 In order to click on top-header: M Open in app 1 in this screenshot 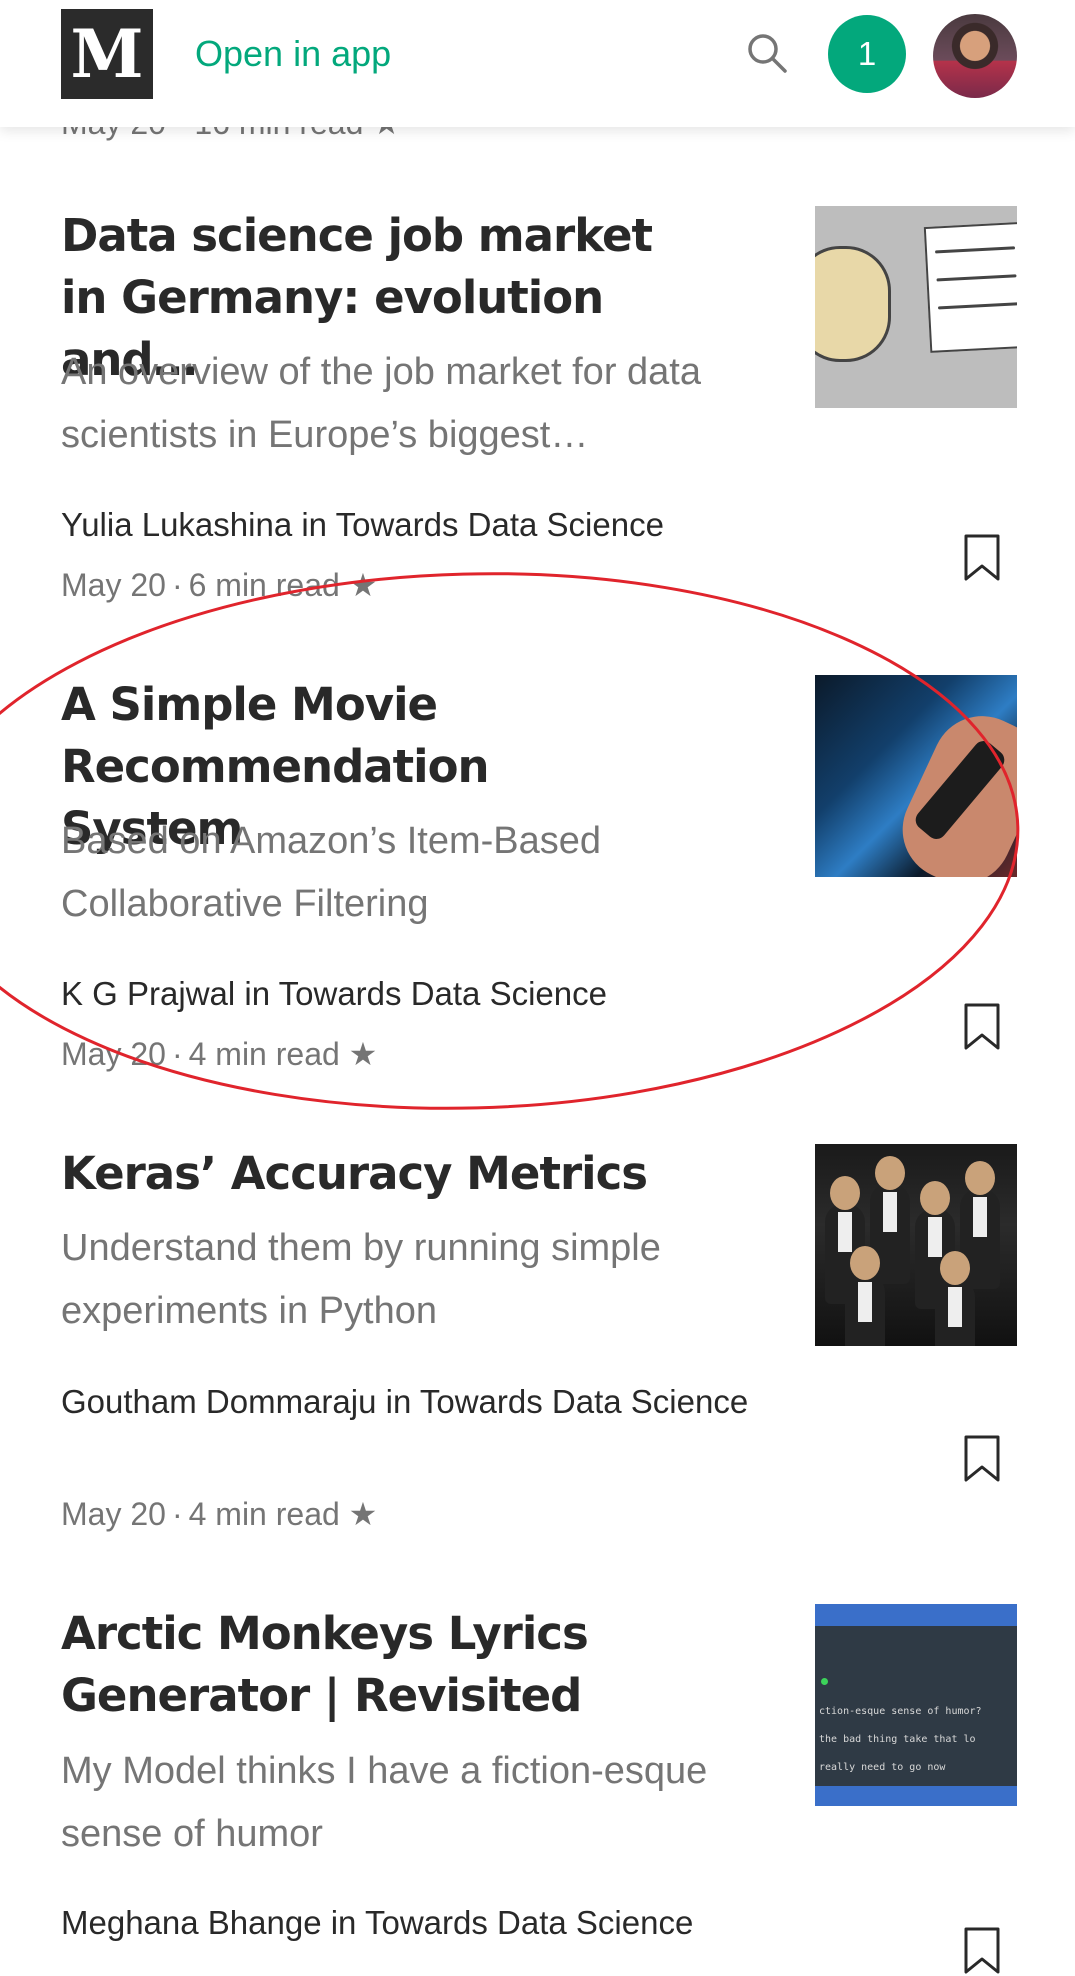, I will do `click(537, 63)`.